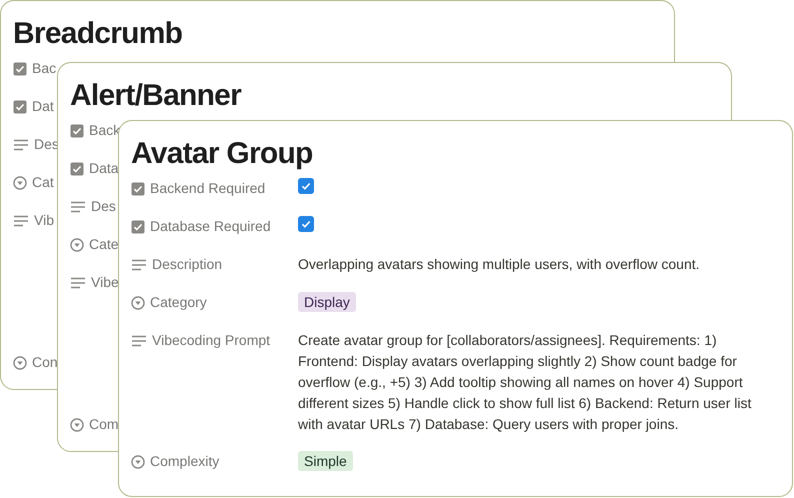  I want to click on property-label: Vib, so click(44, 220).